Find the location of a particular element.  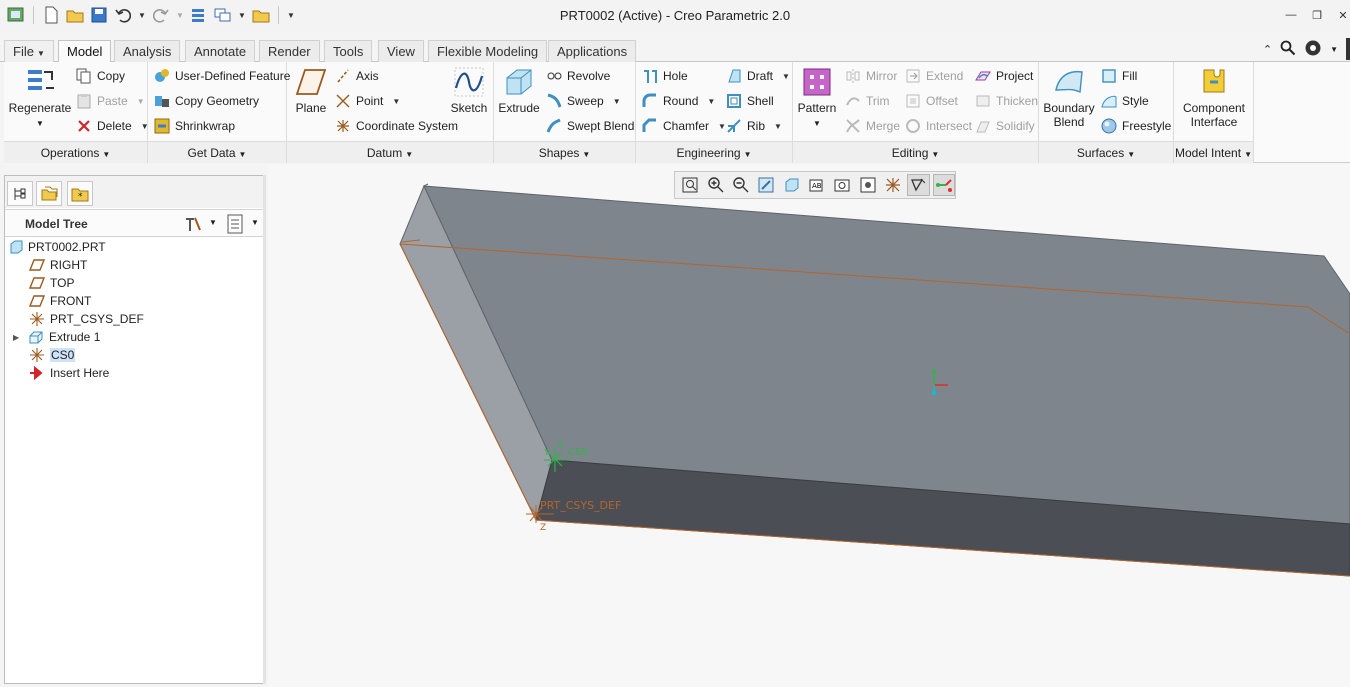

show-dropdown-icon: ▼ is located at coordinates (255, 222).